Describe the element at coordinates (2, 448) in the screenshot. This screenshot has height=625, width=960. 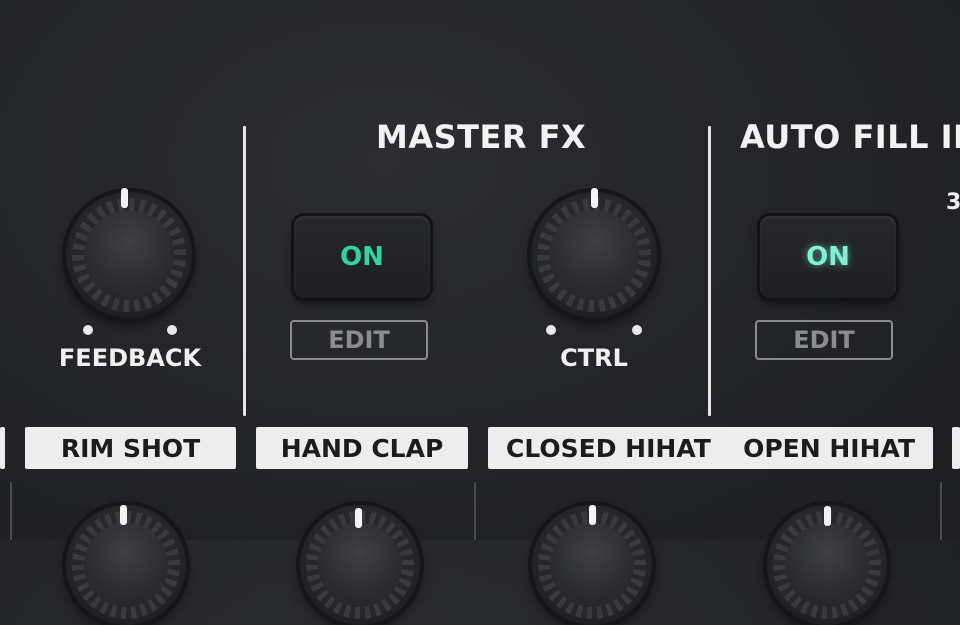
I see `edge-tag-left` at that location.